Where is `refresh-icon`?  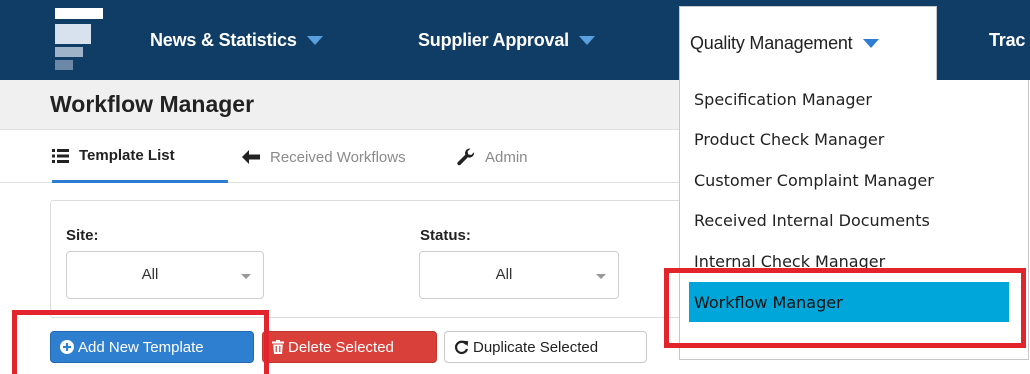
refresh-icon is located at coordinates (462, 347).